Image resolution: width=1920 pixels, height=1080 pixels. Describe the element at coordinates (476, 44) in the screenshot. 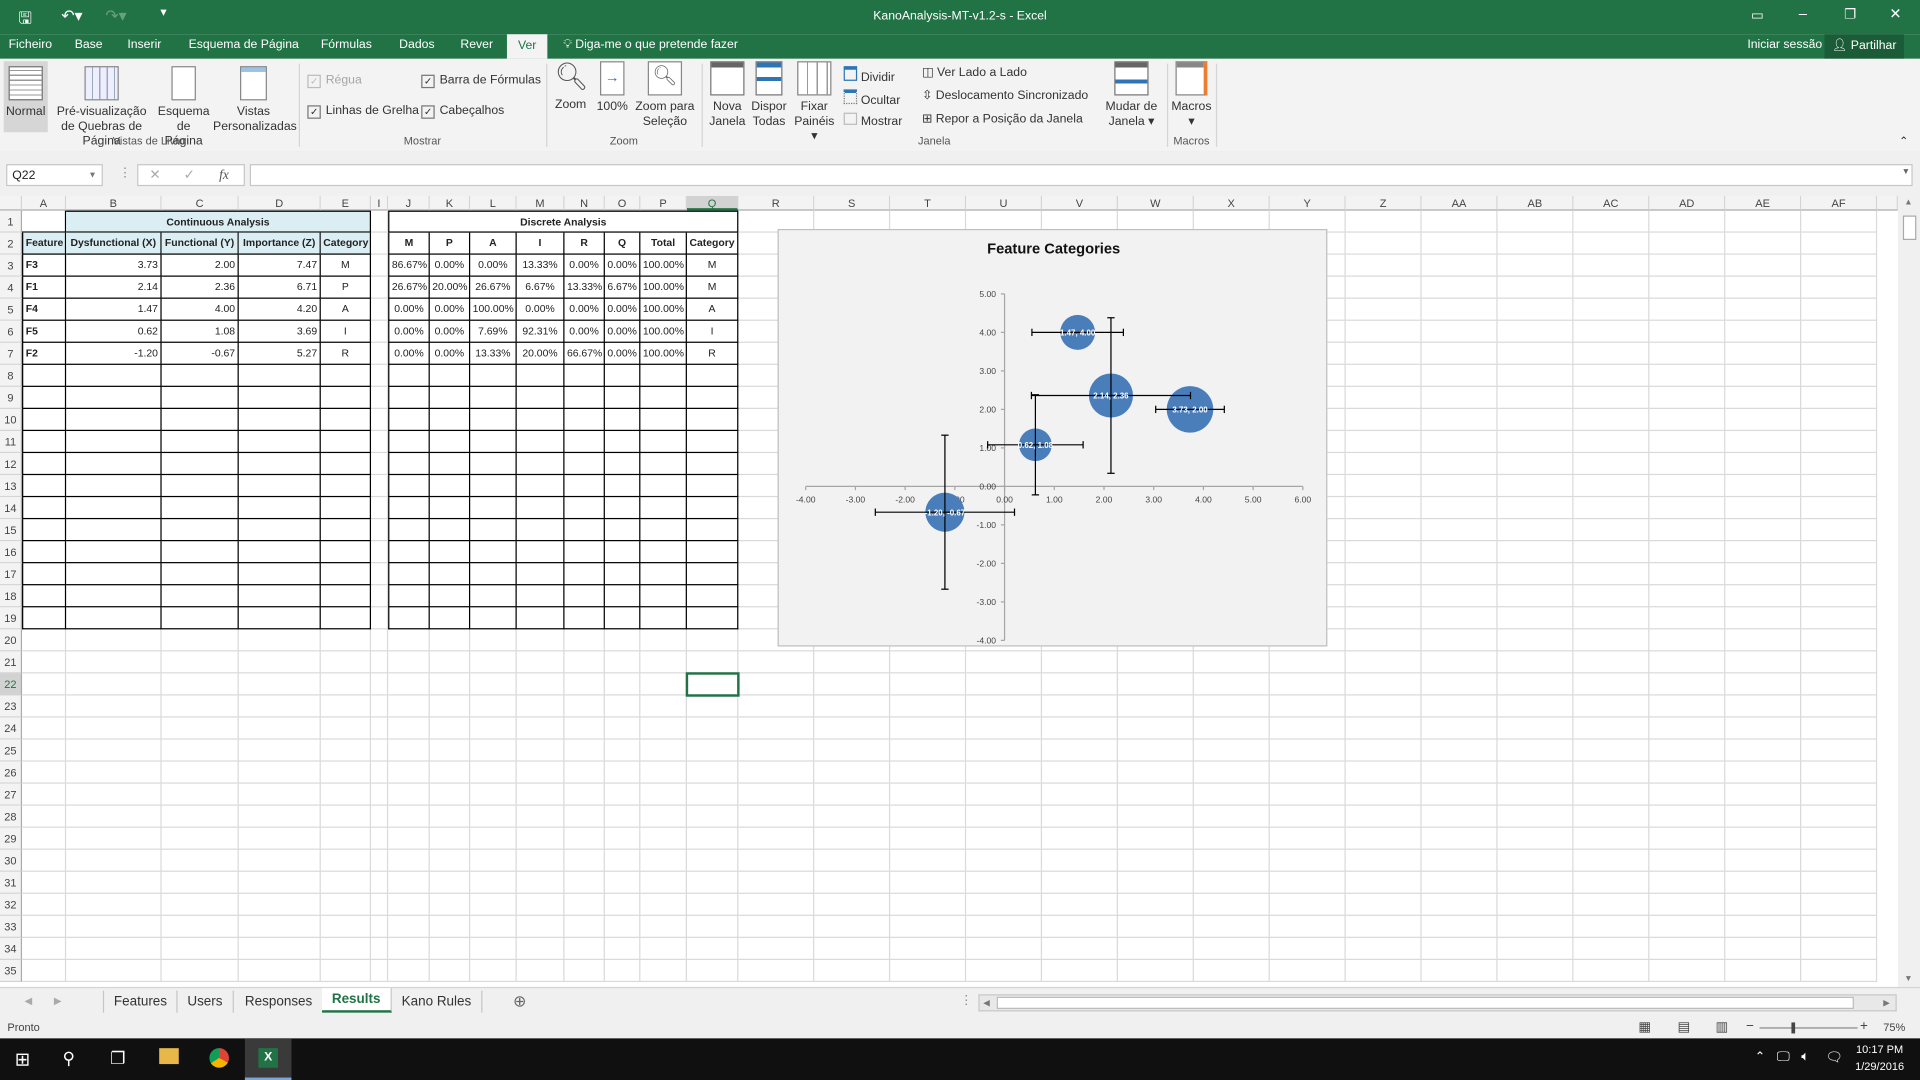

I see `tab-rever: Rever` at that location.